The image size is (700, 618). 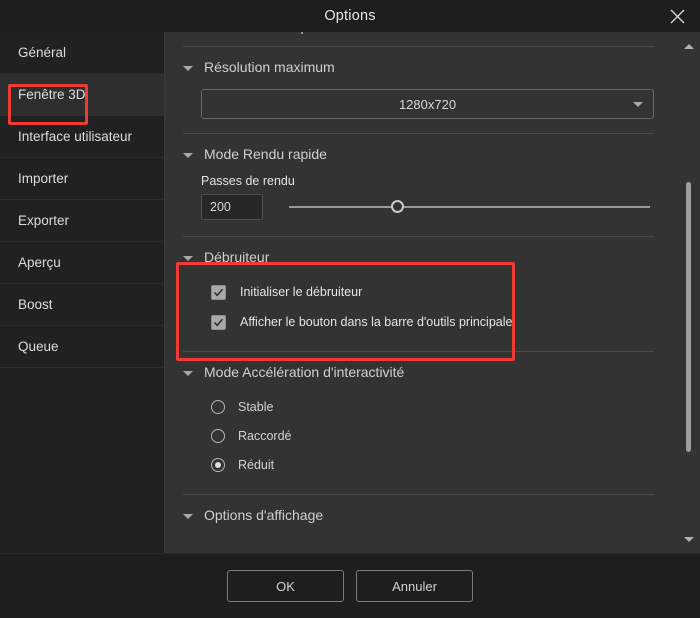 I want to click on resolution-dropdown: 1280x720, so click(x=427, y=104).